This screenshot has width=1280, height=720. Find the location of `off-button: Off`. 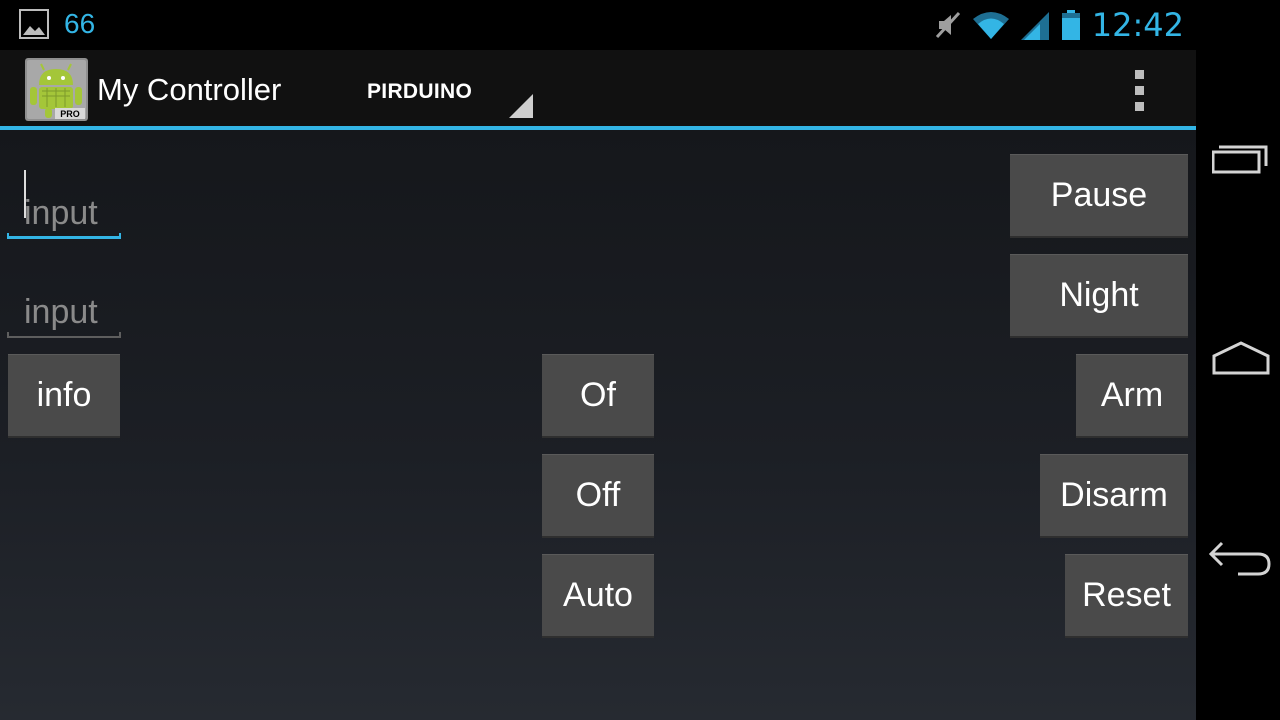

off-button: Off is located at coordinates (598, 496).